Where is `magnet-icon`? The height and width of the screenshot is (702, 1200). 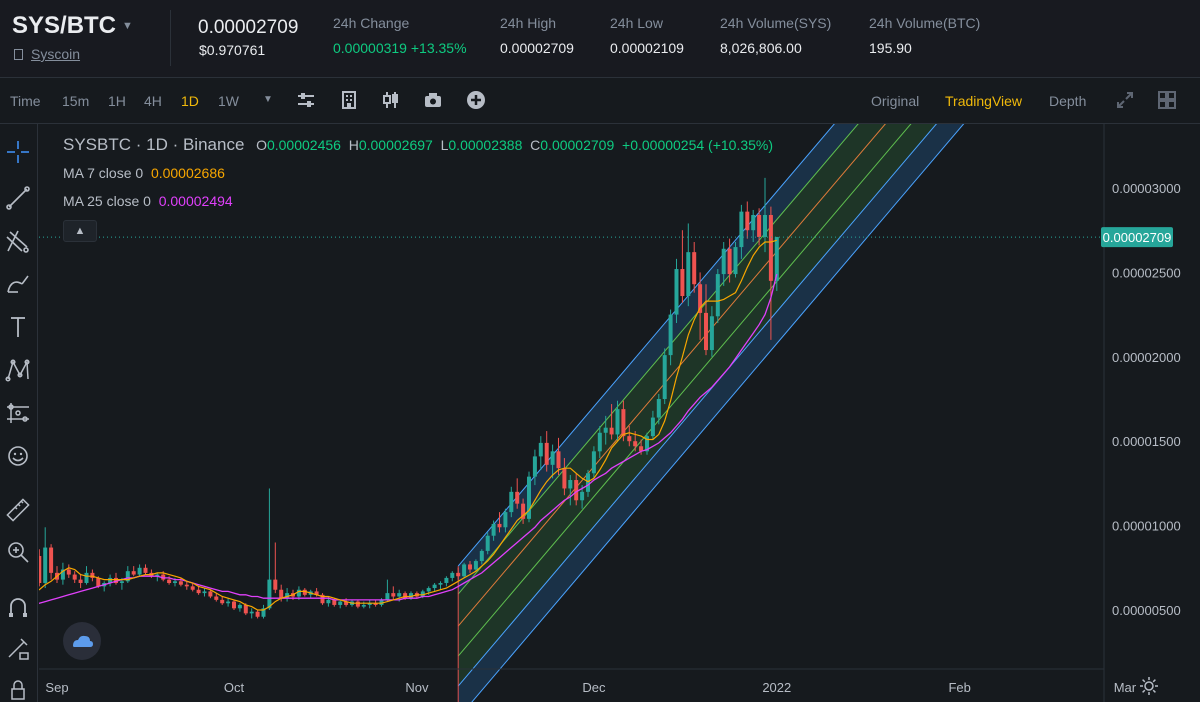
magnet-icon is located at coordinates (18, 608).